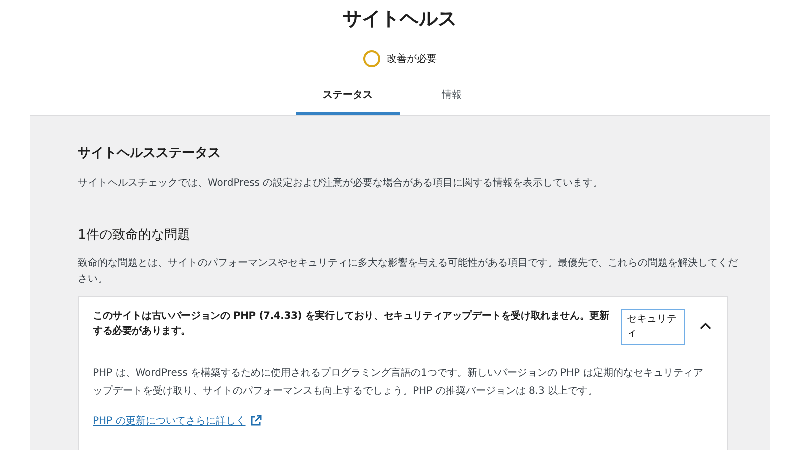 This screenshot has height=450, width=800. Describe the element at coordinates (341, 183) in the screenshot. I see `section-description: サイトヘルスチェックでは、WordPress の設定および注意が必要な場合がある項目に関する情報を表示しています。` at that location.